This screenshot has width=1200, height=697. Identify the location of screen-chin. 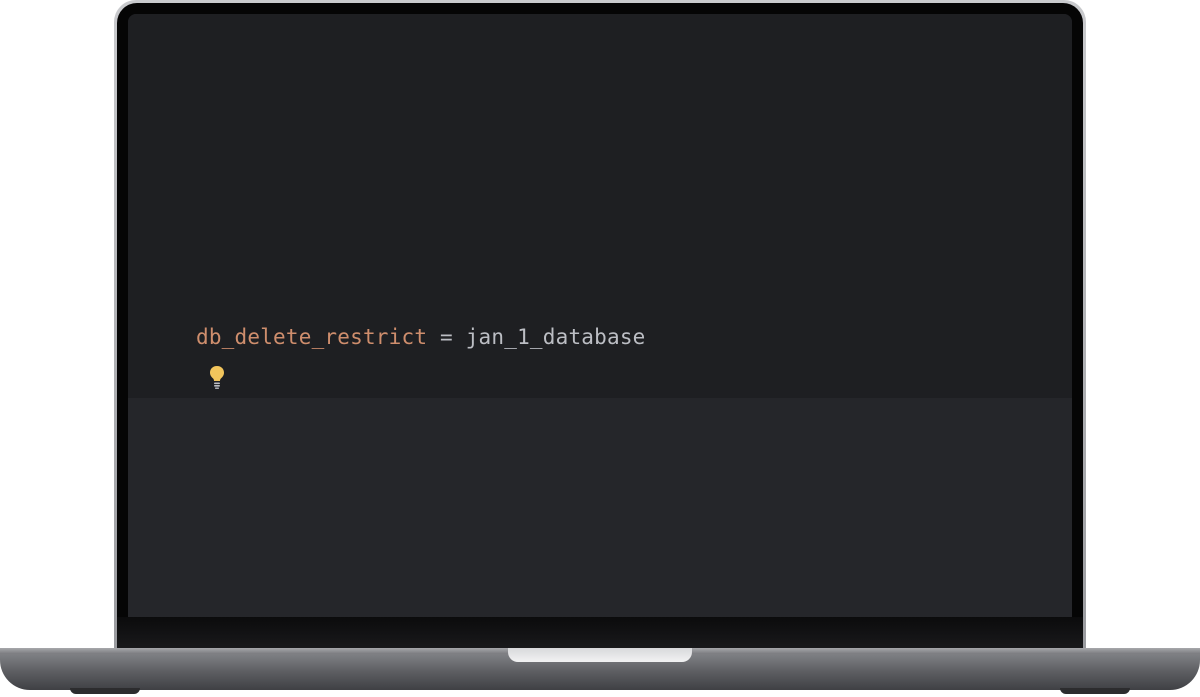
(600, 633).